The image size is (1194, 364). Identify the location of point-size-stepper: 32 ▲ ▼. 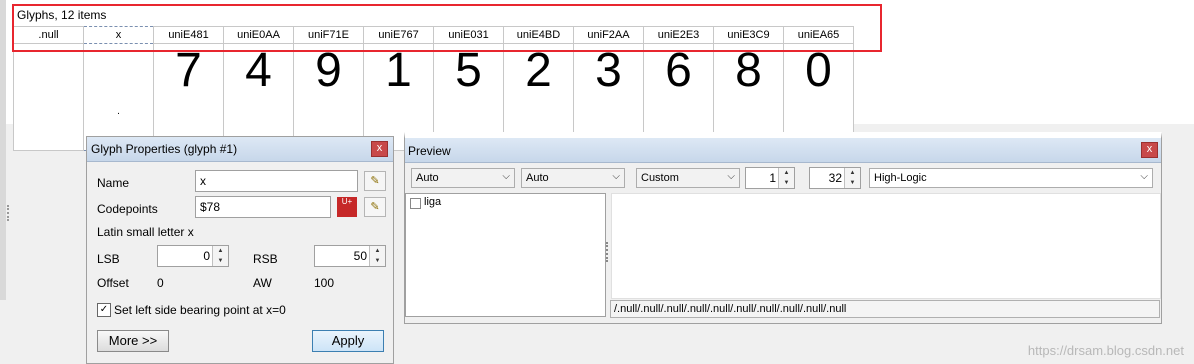
(835, 178).